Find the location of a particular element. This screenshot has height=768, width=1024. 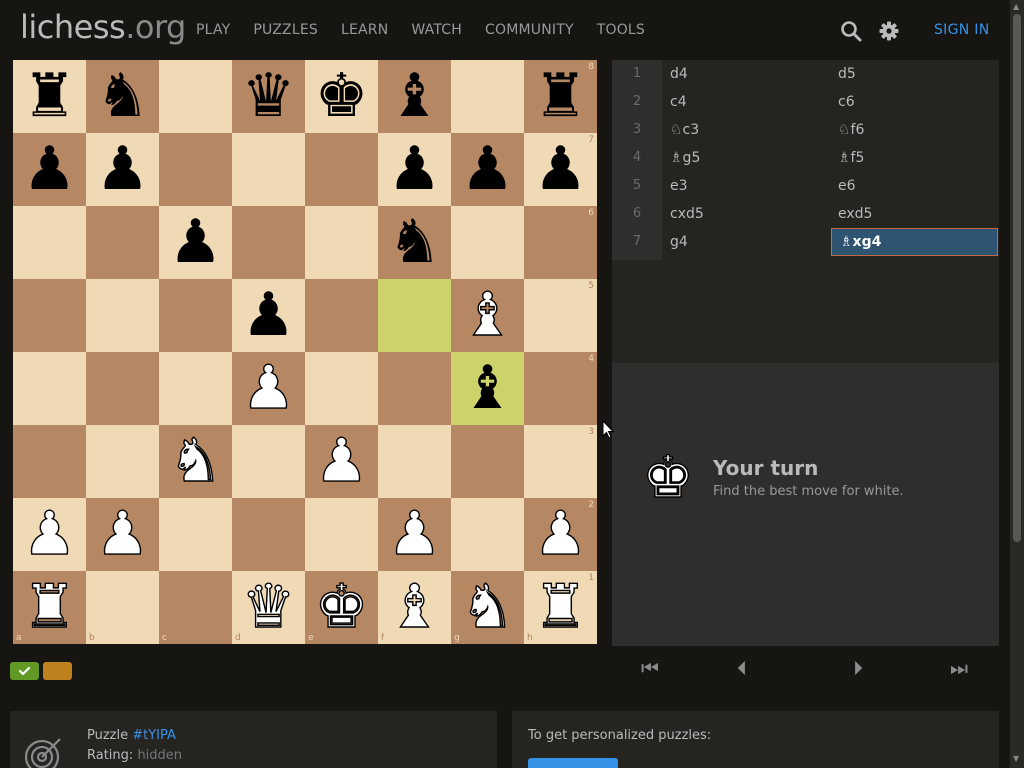

square-b1: b is located at coordinates (122, 607).